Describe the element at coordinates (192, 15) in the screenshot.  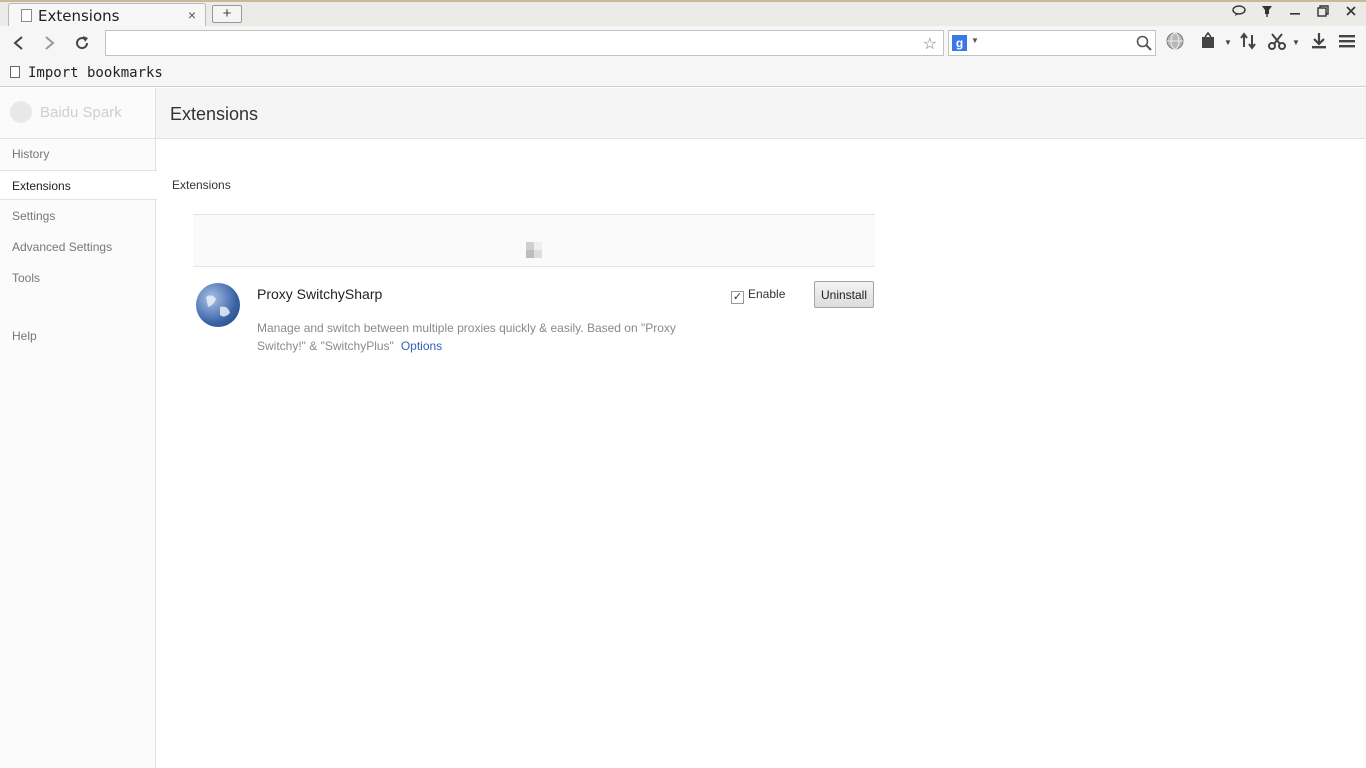
I see `close-tab-icon: ×` at that location.